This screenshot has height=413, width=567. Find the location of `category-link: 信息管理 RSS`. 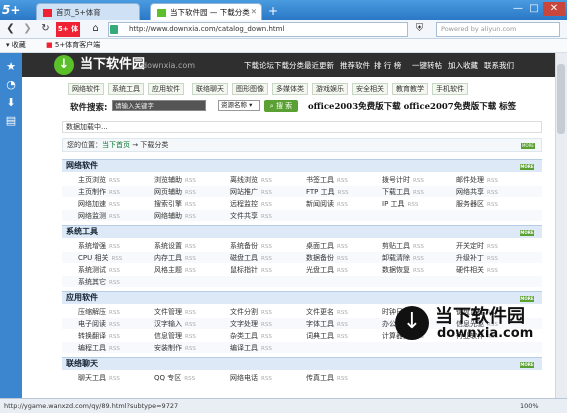

category-link: 信息管理 RSS is located at coordinates (175, 336).